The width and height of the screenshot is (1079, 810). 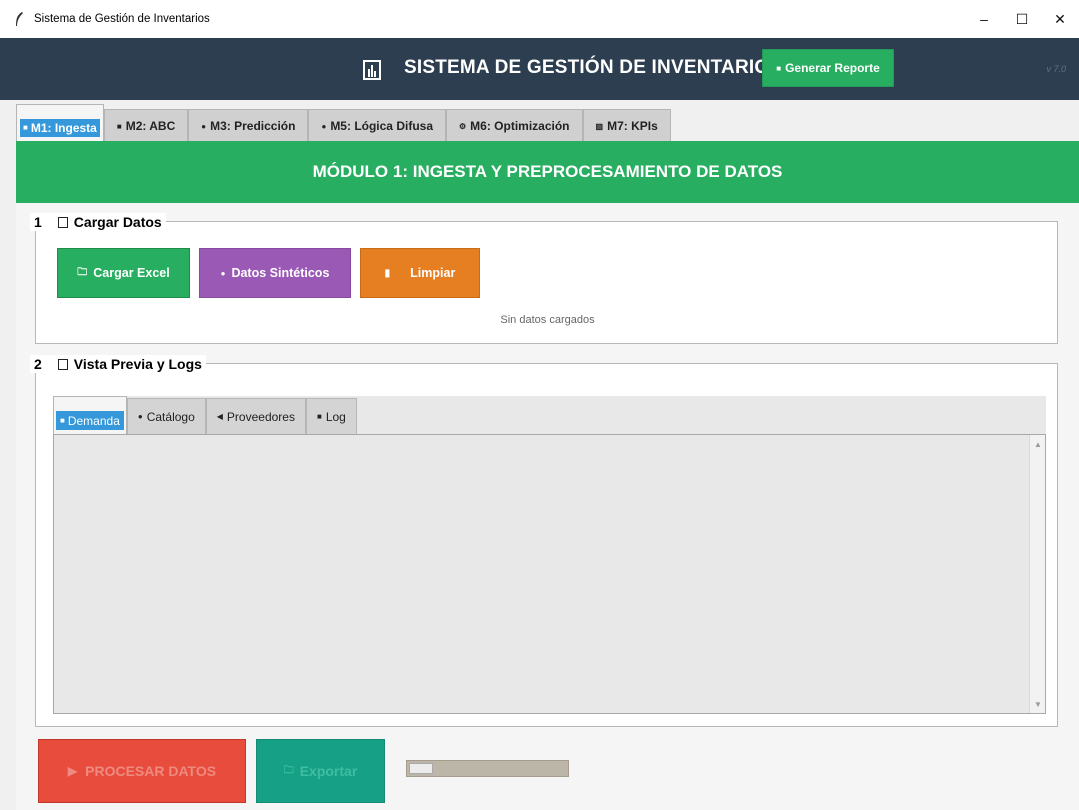 What do you see at coordinates (1037, 574) in the screenshot?
I see `vertical-scrollbar: ▲ ▼` at bounding box center [1037, 574].